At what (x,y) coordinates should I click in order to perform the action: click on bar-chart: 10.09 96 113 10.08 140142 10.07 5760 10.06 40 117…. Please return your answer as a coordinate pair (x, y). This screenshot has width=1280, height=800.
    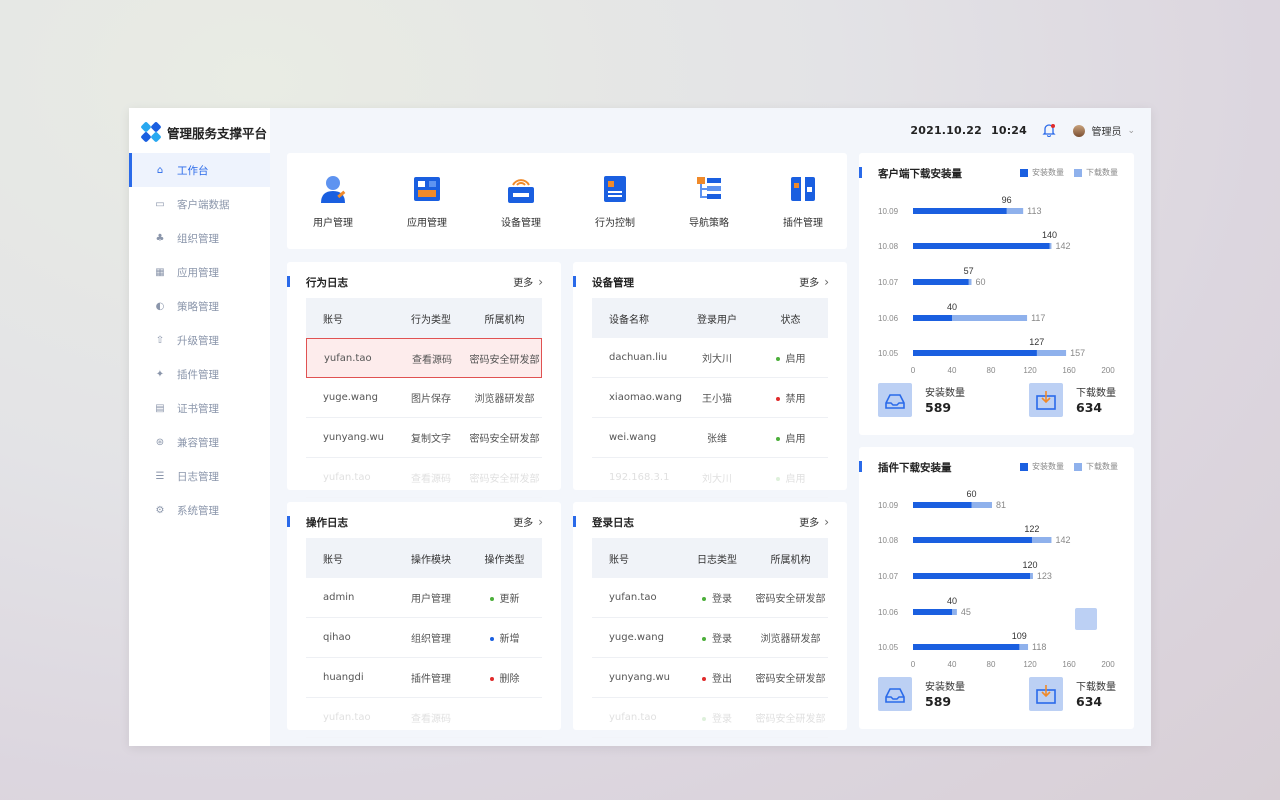
    Looking at the image, I should click on (996, 285).